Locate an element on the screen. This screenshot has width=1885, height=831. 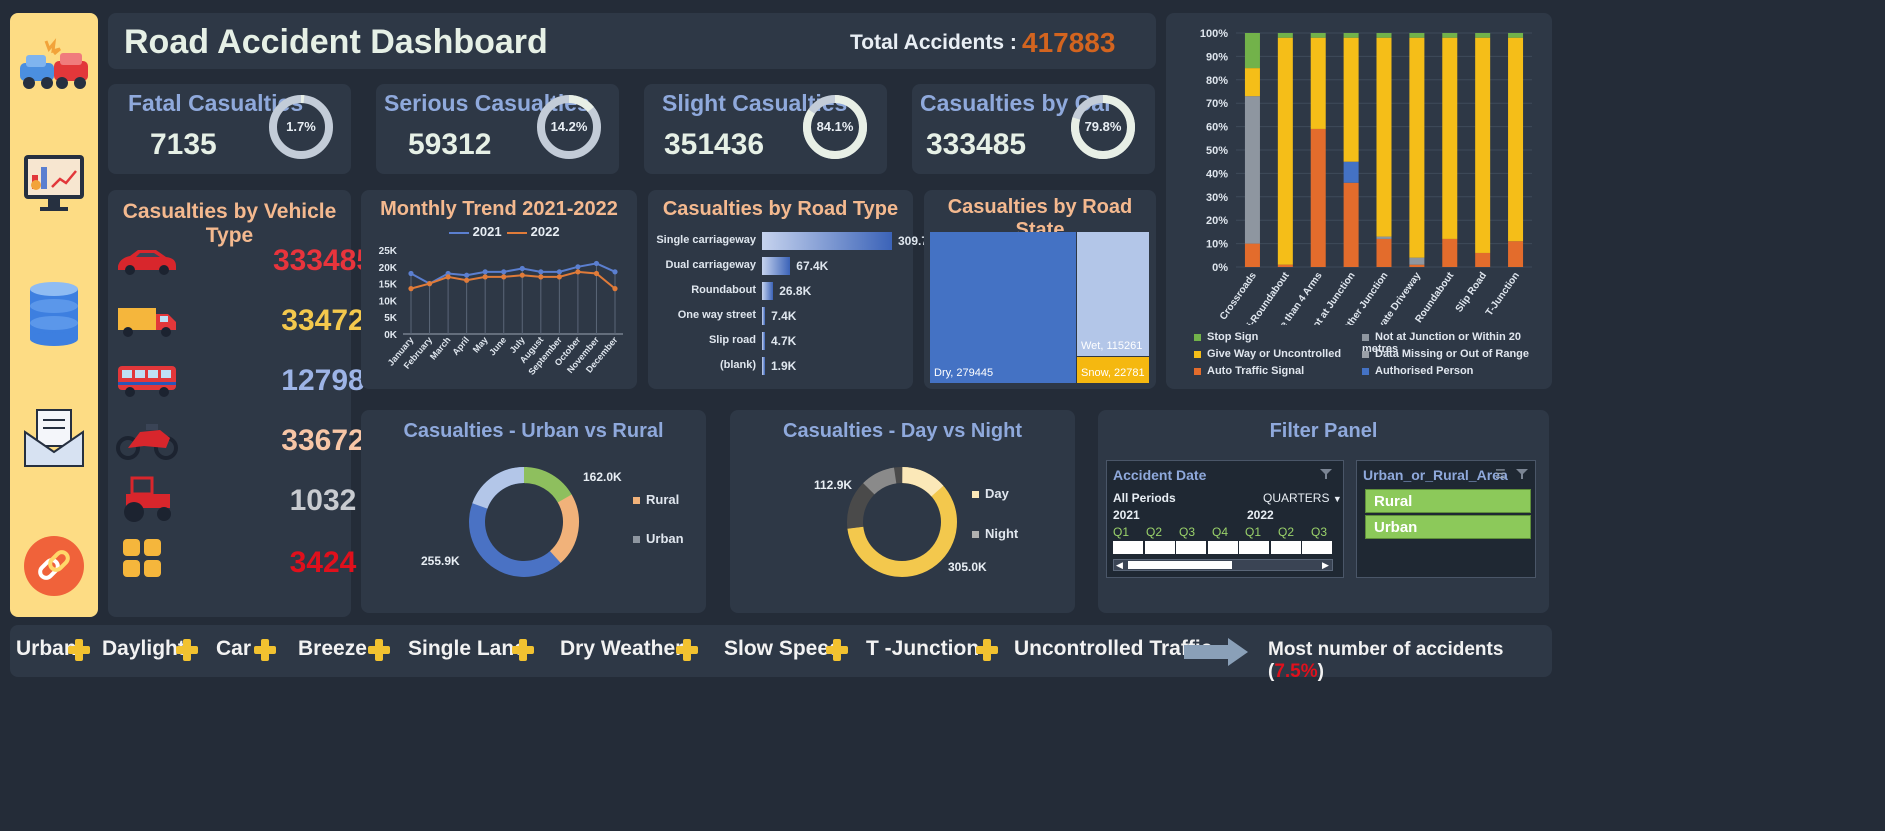
y-tick-label: 40% is located at coordinates (1217, 174).